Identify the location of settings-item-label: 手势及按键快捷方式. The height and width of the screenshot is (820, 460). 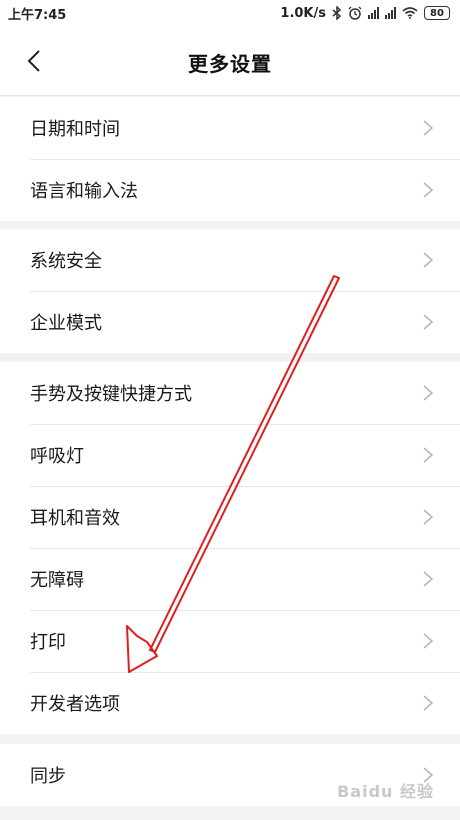
(111, 394).